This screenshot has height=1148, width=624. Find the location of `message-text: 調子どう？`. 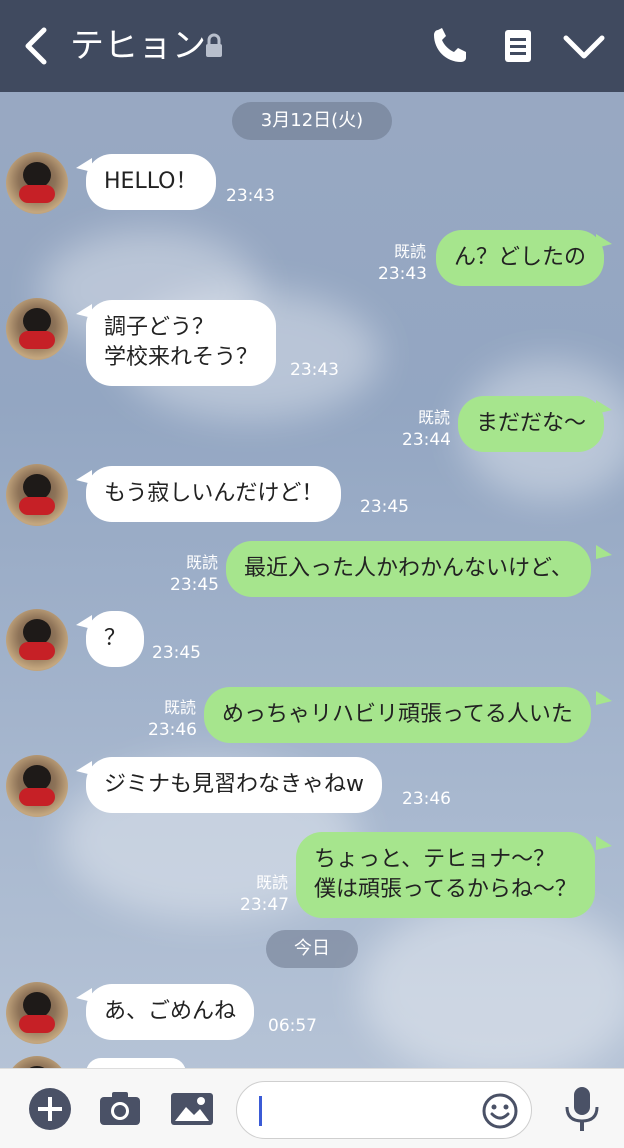

message-text: 調子どう？ is located at coordinates (159, 327).